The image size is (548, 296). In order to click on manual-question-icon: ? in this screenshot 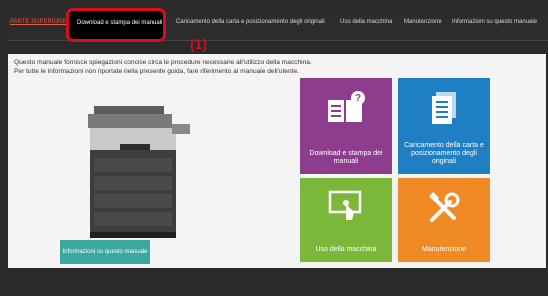, I will do `click(346, 106)`.